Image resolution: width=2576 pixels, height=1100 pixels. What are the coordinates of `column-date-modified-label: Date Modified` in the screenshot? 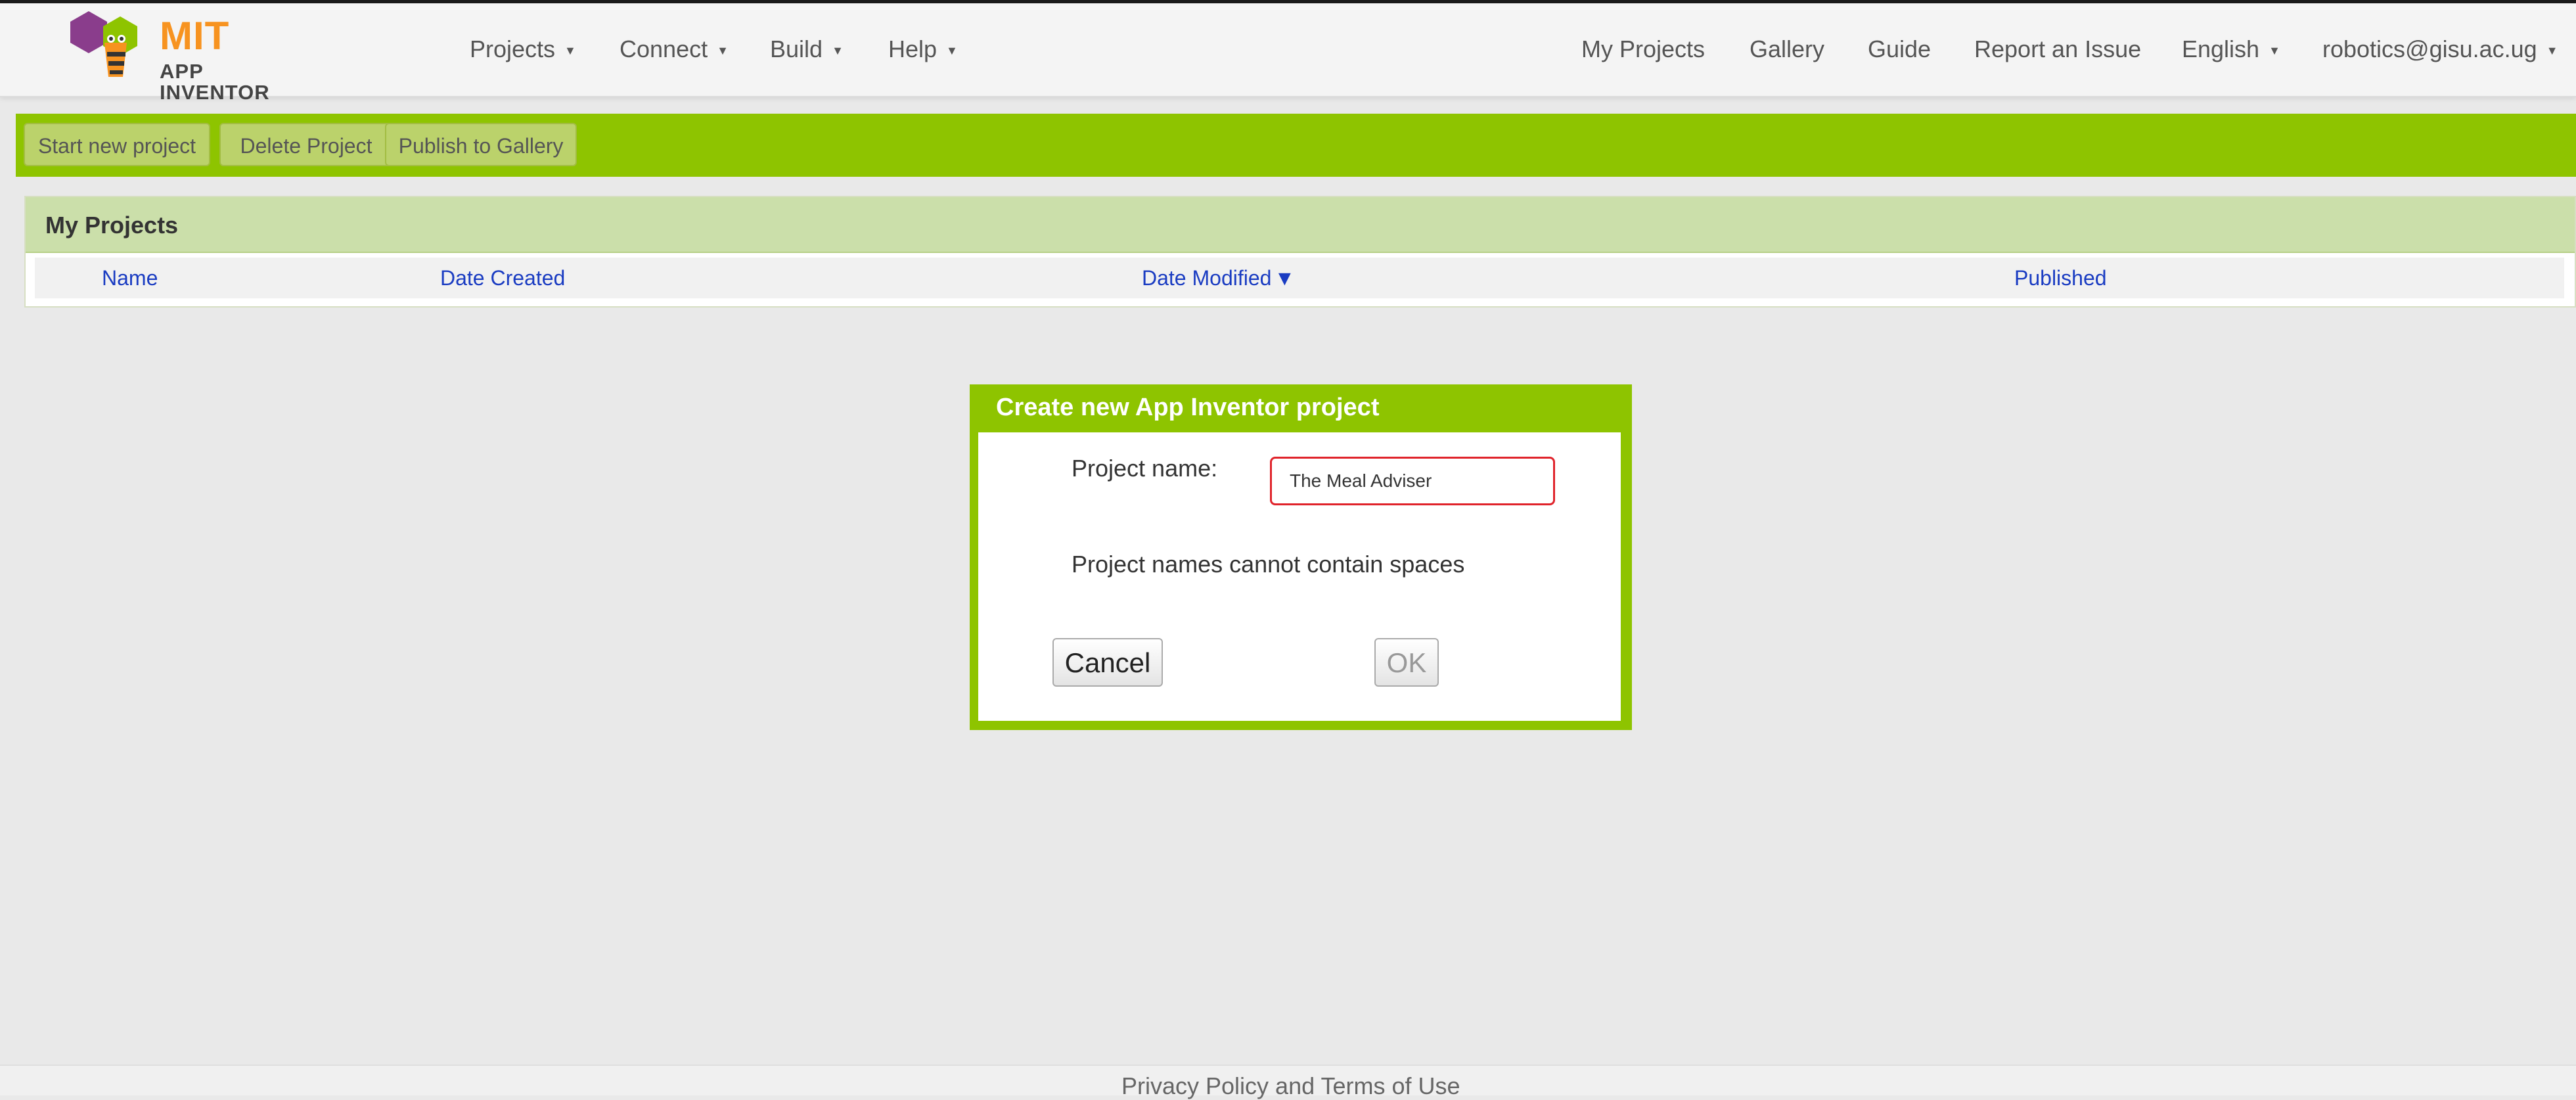 It's located at (1207, 278).